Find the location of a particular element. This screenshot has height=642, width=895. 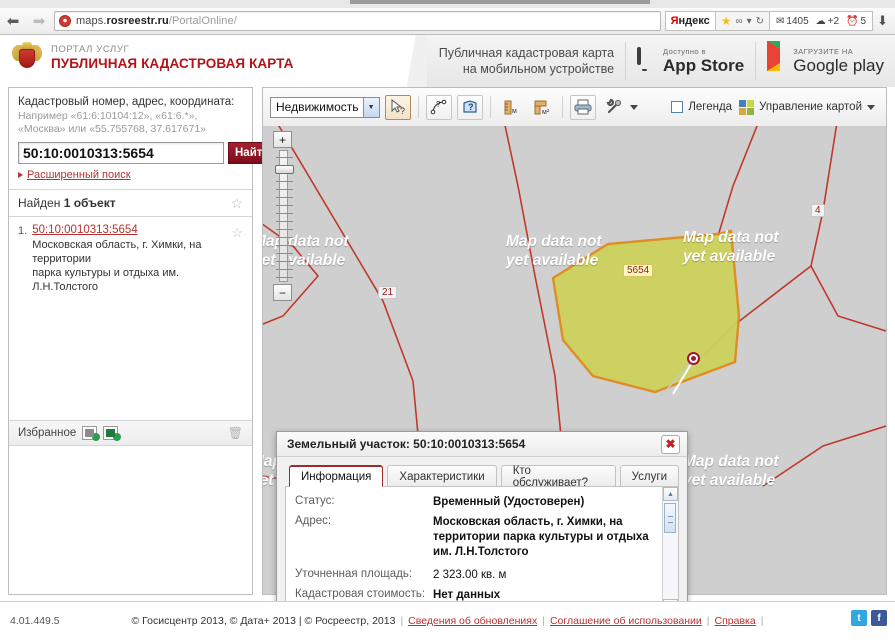

chevron-down-icon: ▾ is located at coordinates (749, 21).